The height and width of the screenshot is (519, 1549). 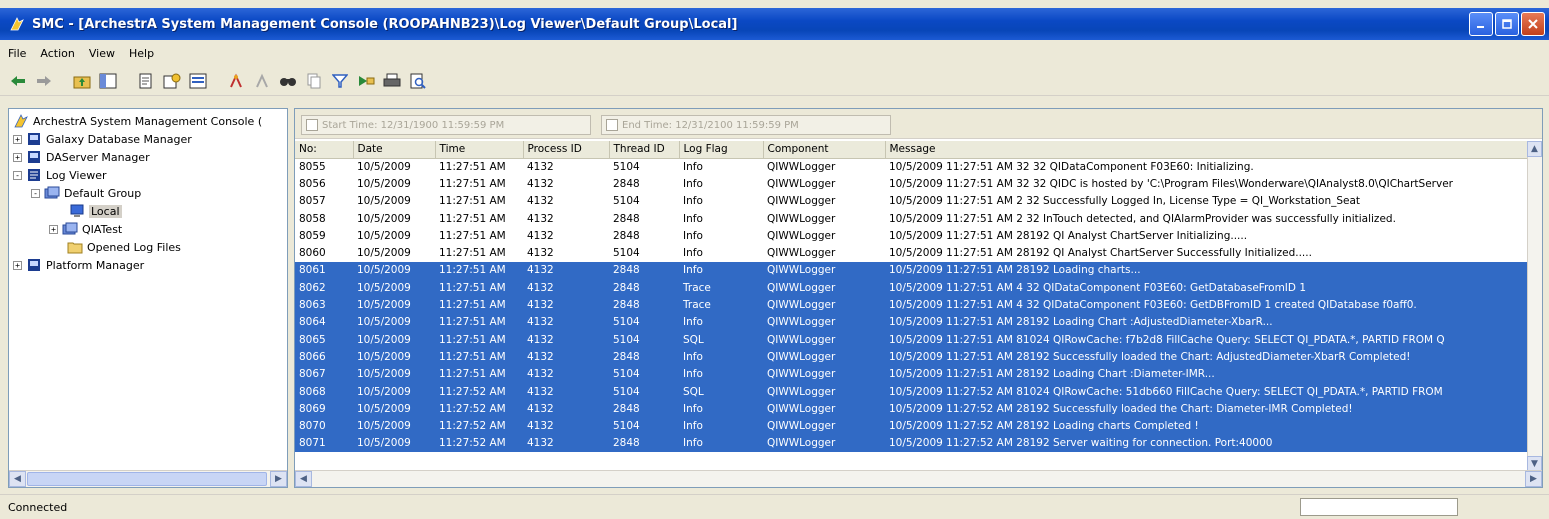 I want to click on maximize-button, so click(x=1507, y=24).